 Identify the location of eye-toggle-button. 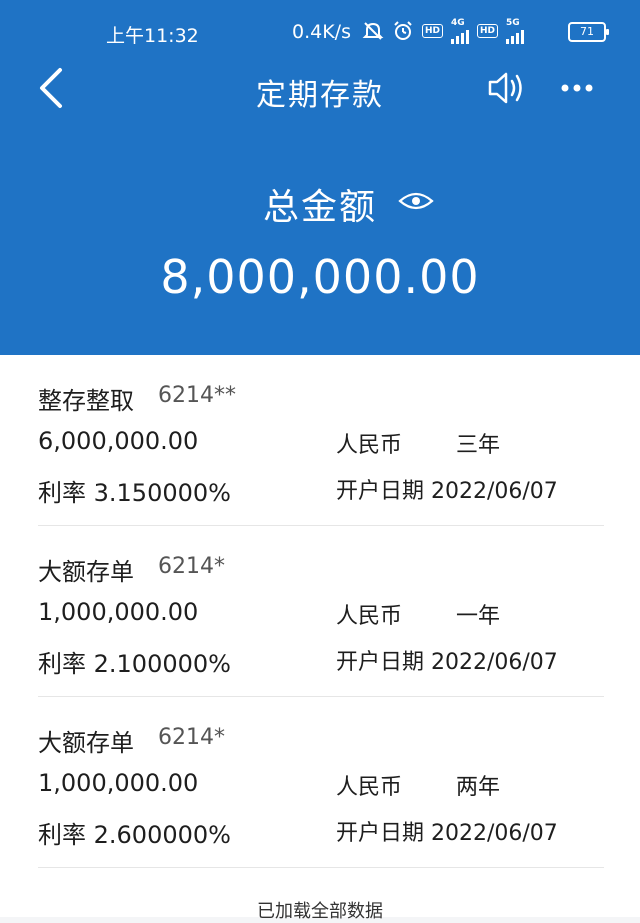
(416, 201).